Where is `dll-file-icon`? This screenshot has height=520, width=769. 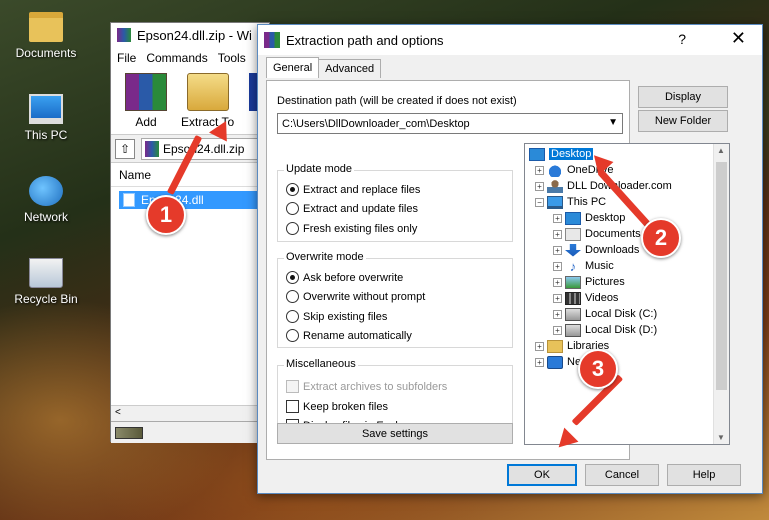
dll-file-icon is located at coordinates (129, 200).